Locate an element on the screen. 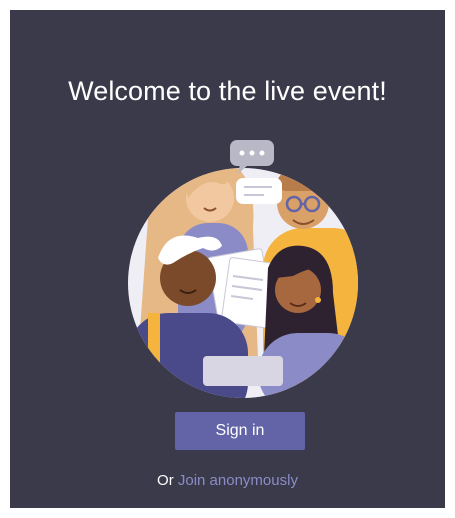 This screenshot has height=518, width=455. welcome-title: Welcome to the live event! is located at coordinates (227, 91).